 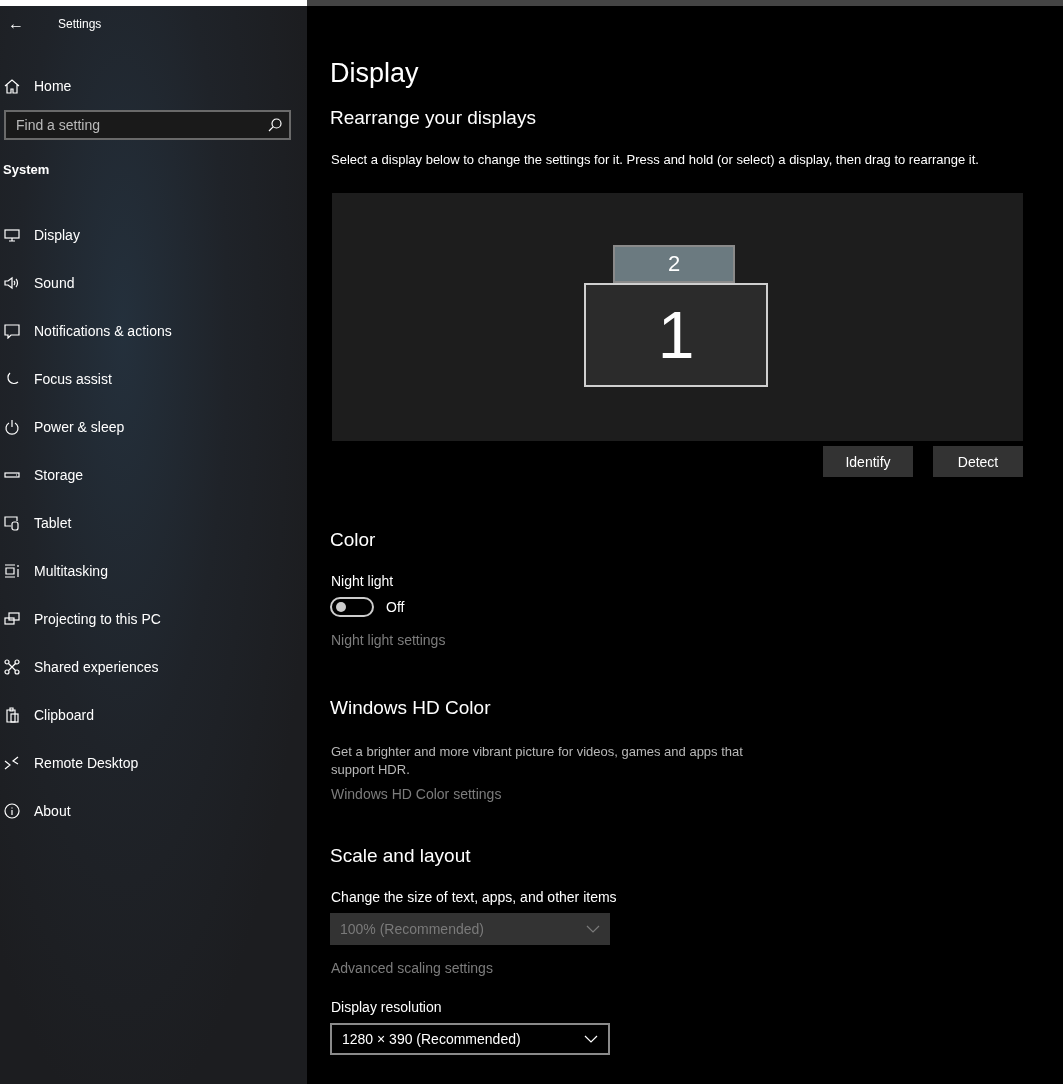 I want to click on section-heading: System, so click(x=26, y=170).